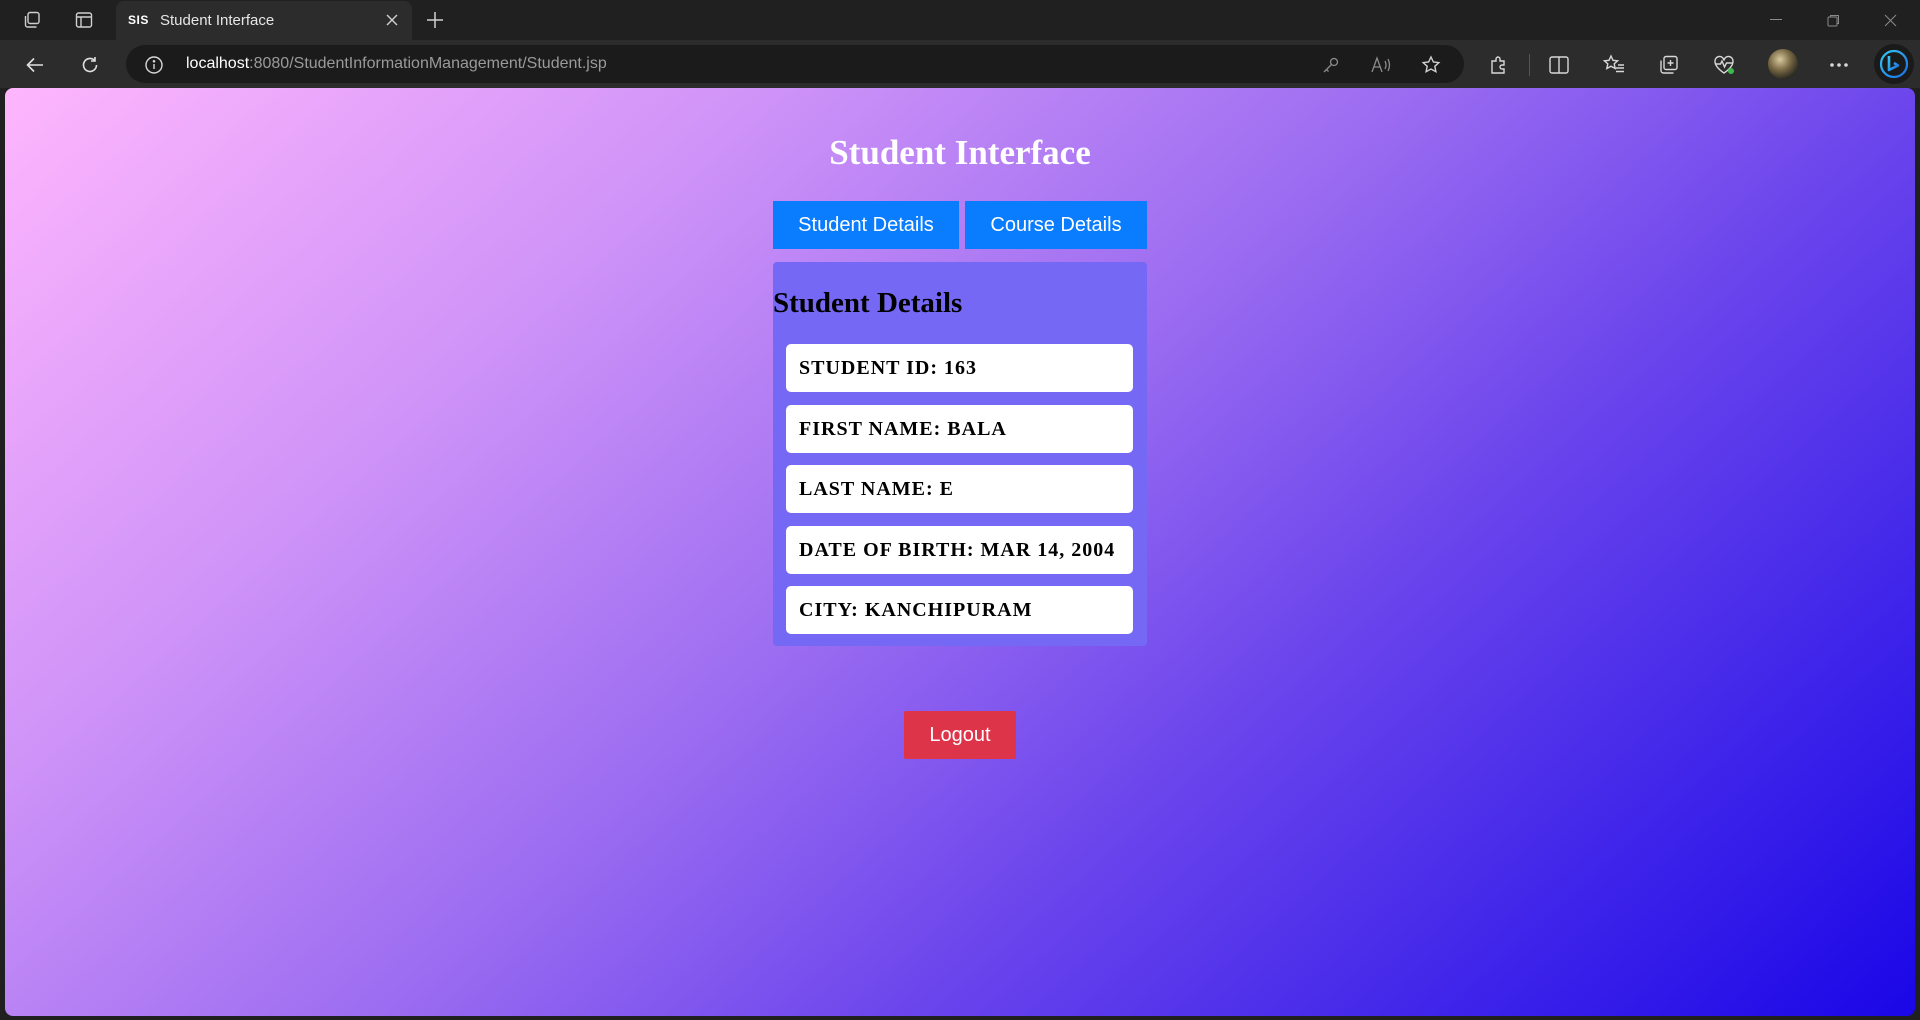 Image resolution: width=1920 pixels, height=1020 pixels. What do you see at coordinates (35, 65) in the screenshot?
I see `back-arrow-icon` at bounding box center [35, 65].